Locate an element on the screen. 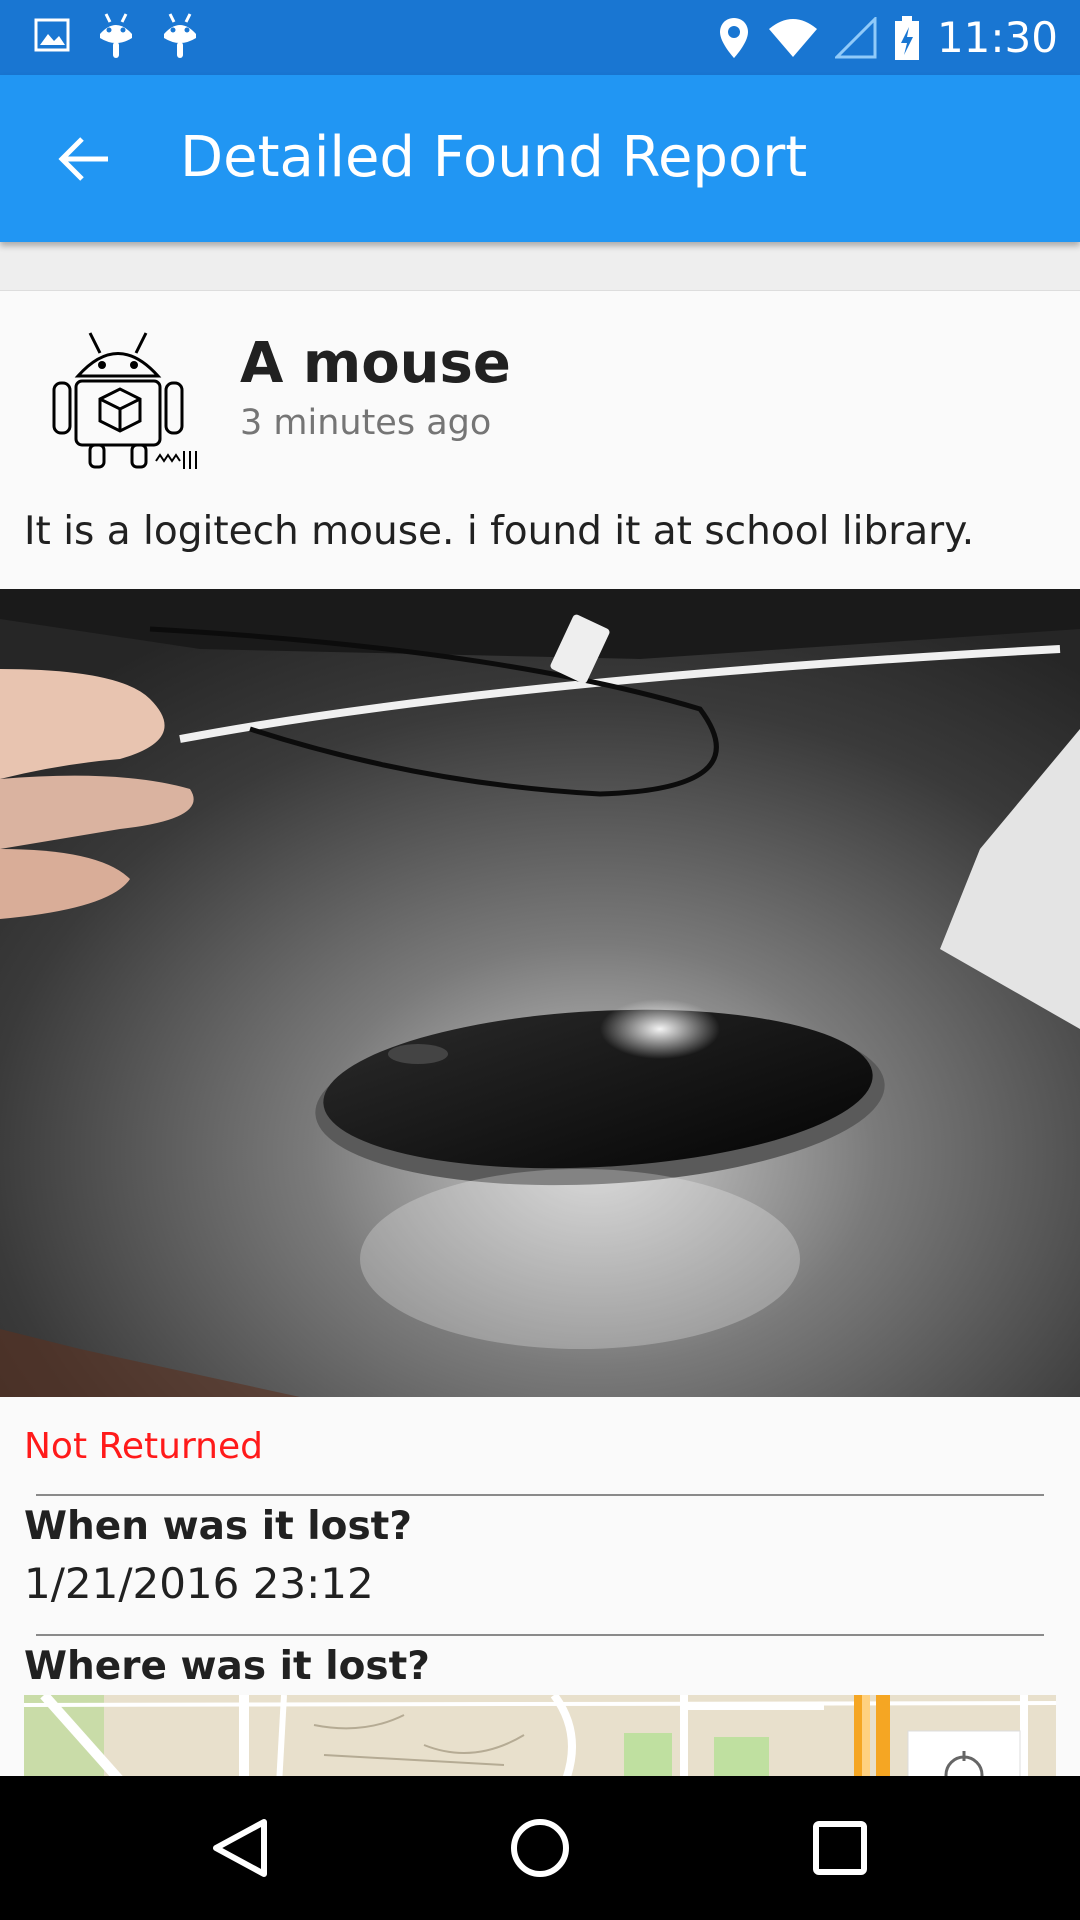 The width and height of the screenshot is (1080, 1920). navigation-bar is located at coordinates (540, 1848).